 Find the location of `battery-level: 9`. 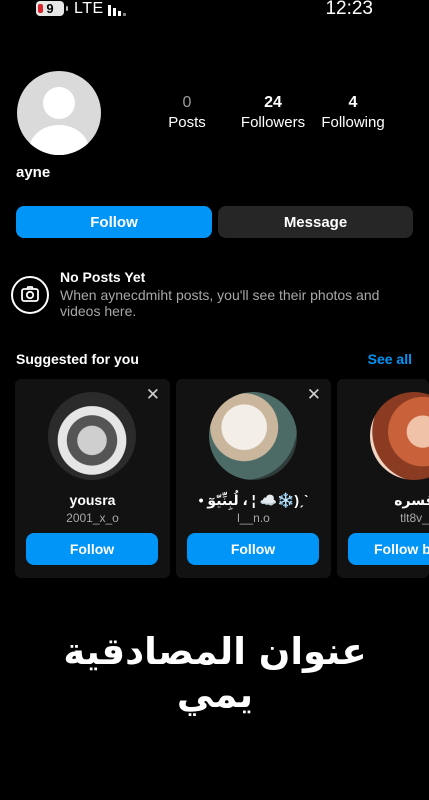

battery-level: 9 is located at coordinates (50, 8).